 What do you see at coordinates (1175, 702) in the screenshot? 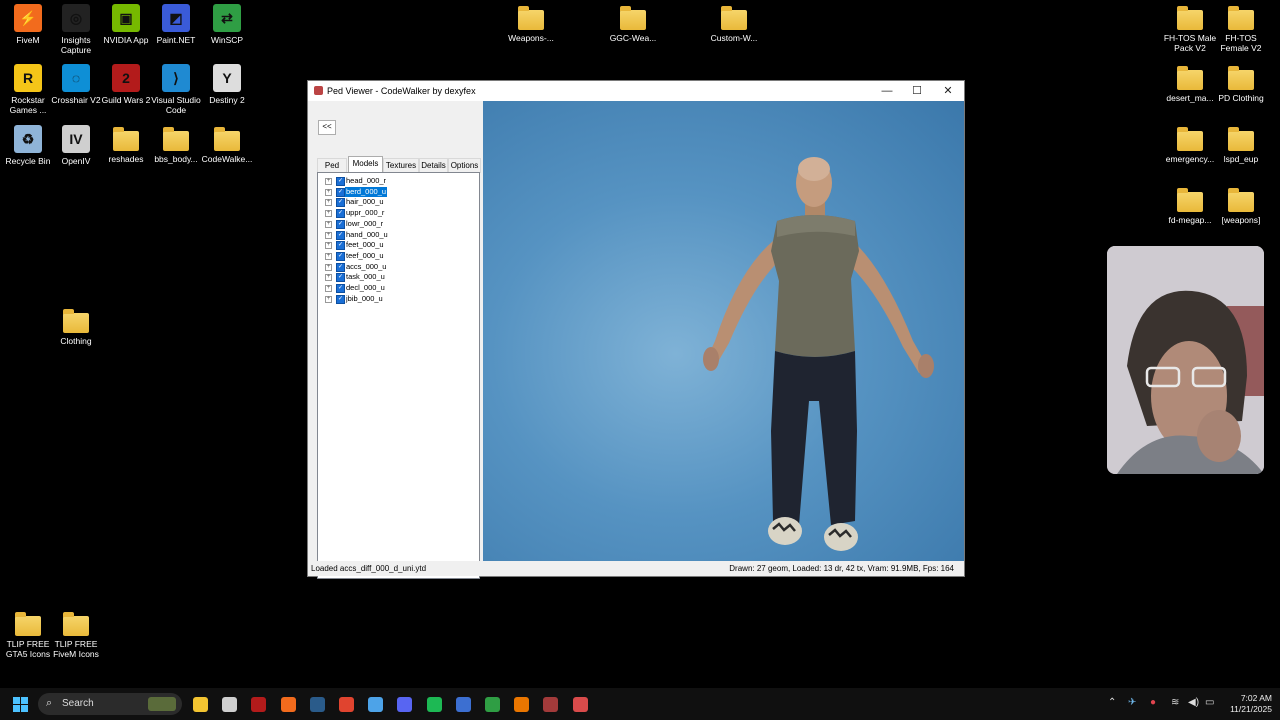
I see `wifi-icon: ≋` at bounding box center [1175, 702].